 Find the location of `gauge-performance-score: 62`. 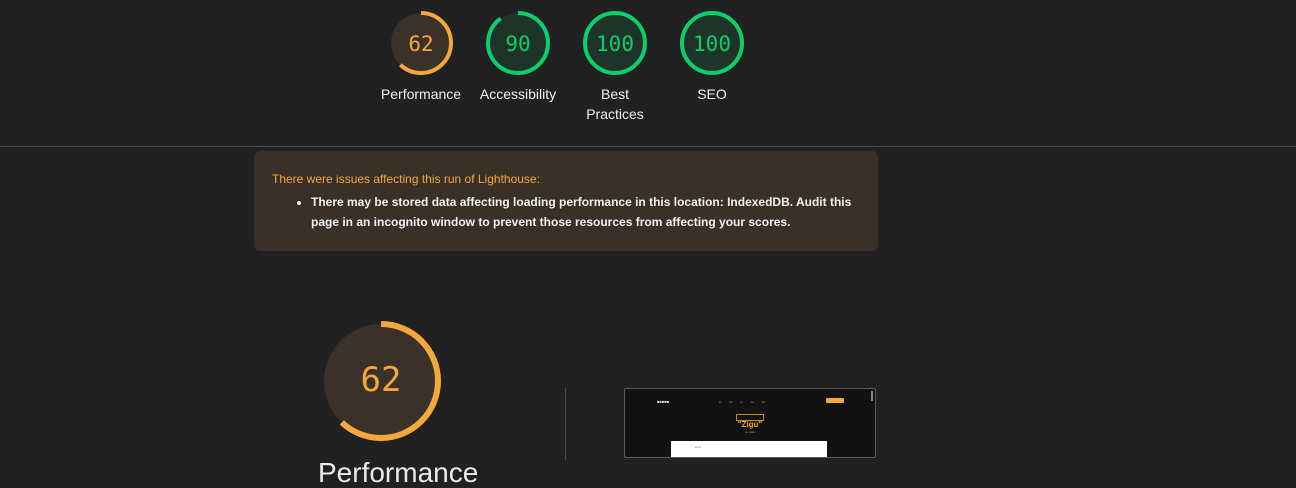

gauge-performance-score: 62 is located at coordinates (420, 44).